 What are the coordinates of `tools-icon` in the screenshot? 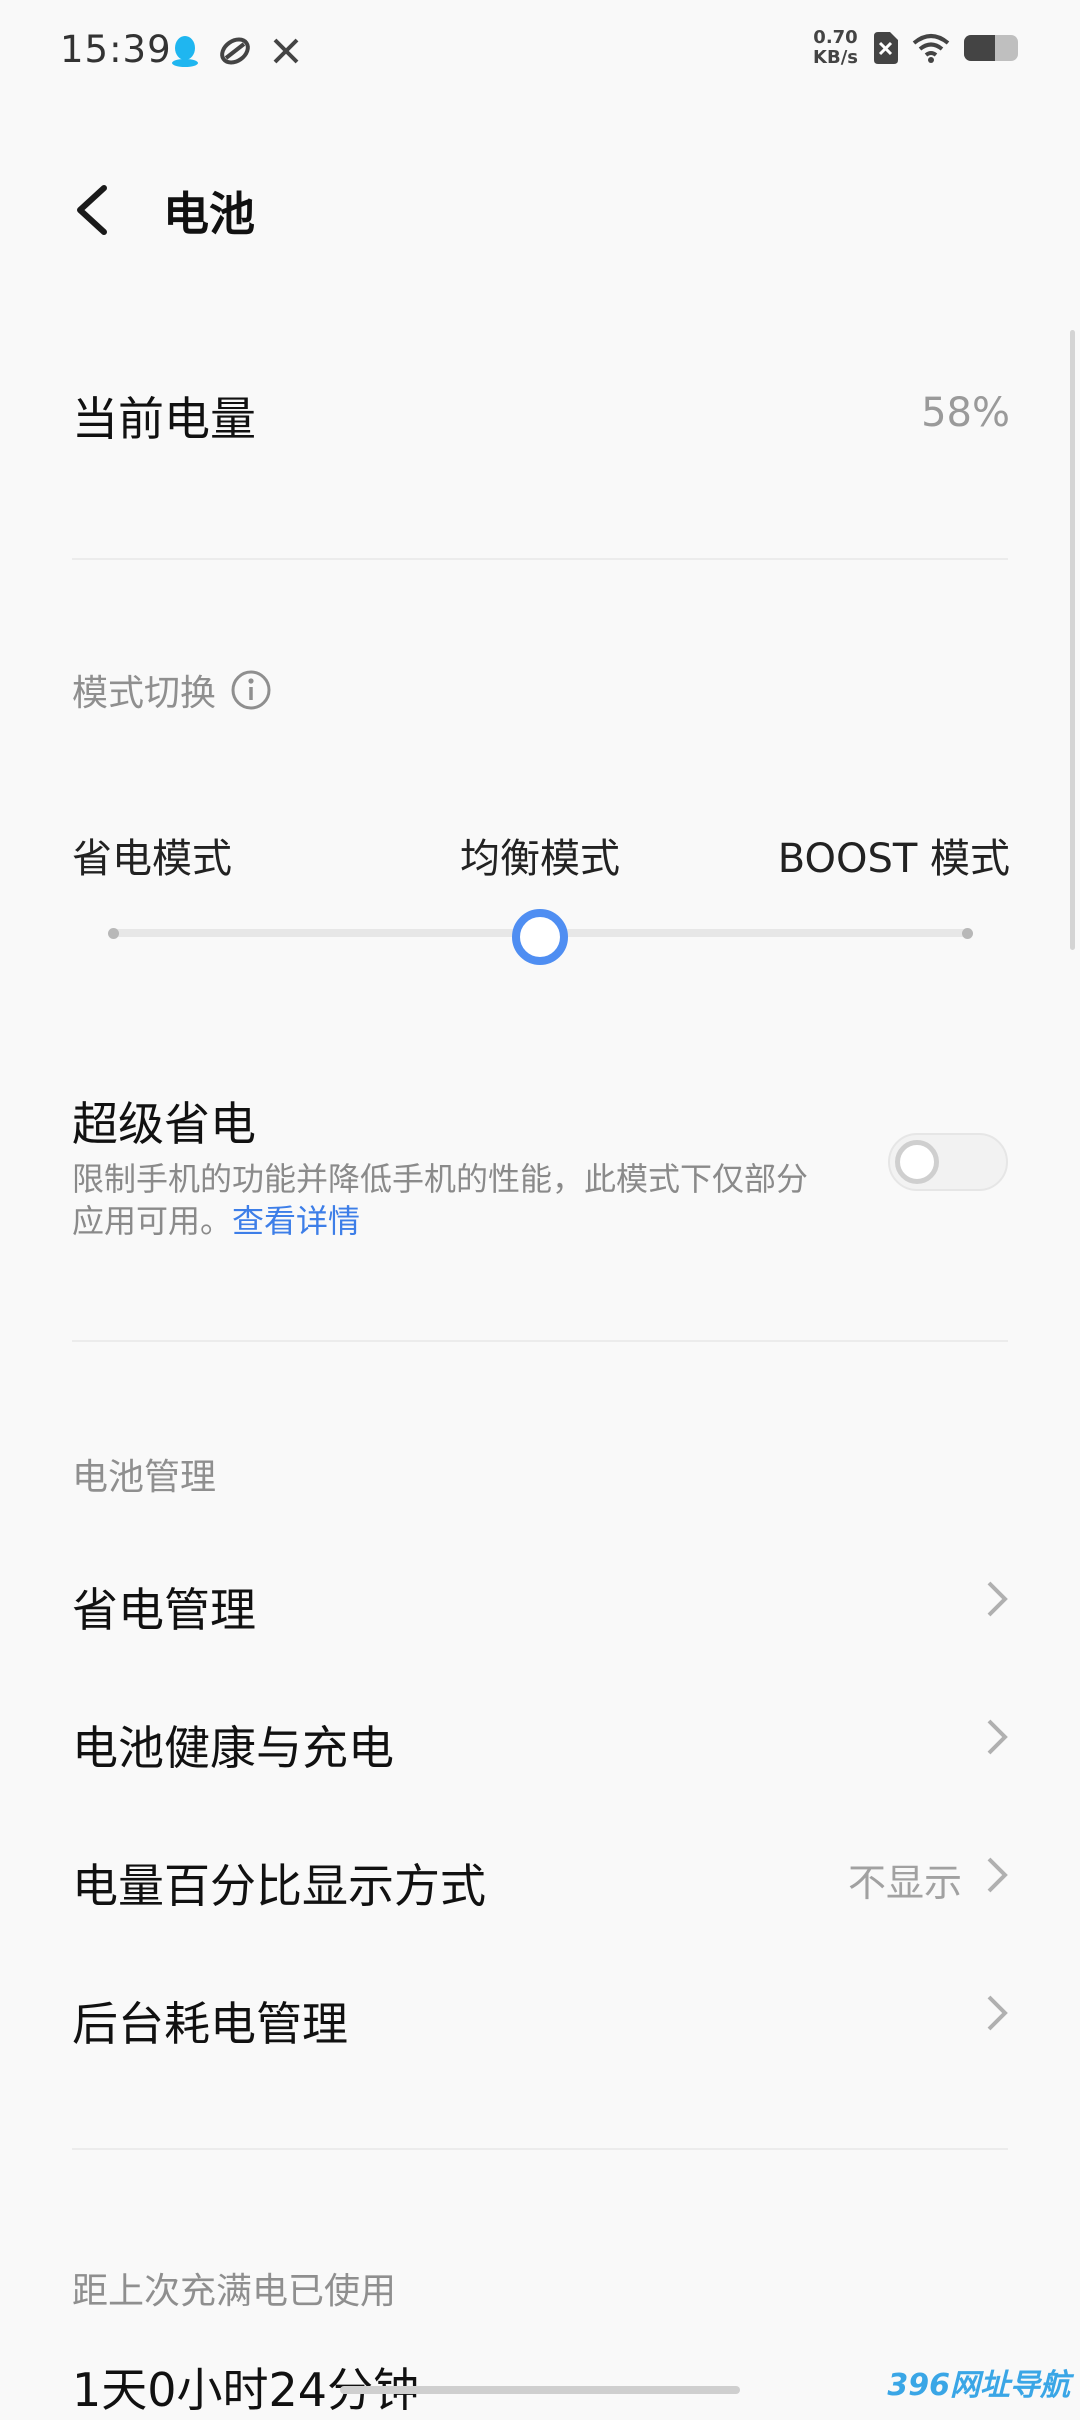 It's located at (286, 51).